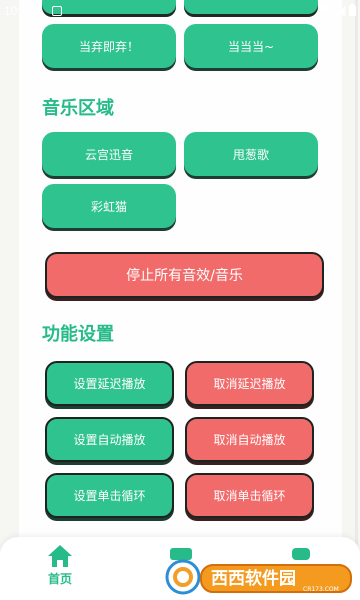 The height and width of the screenshot is (600, 360). I want to click on set-delay-play-label: 设置延迟播放, so click(109, 384).